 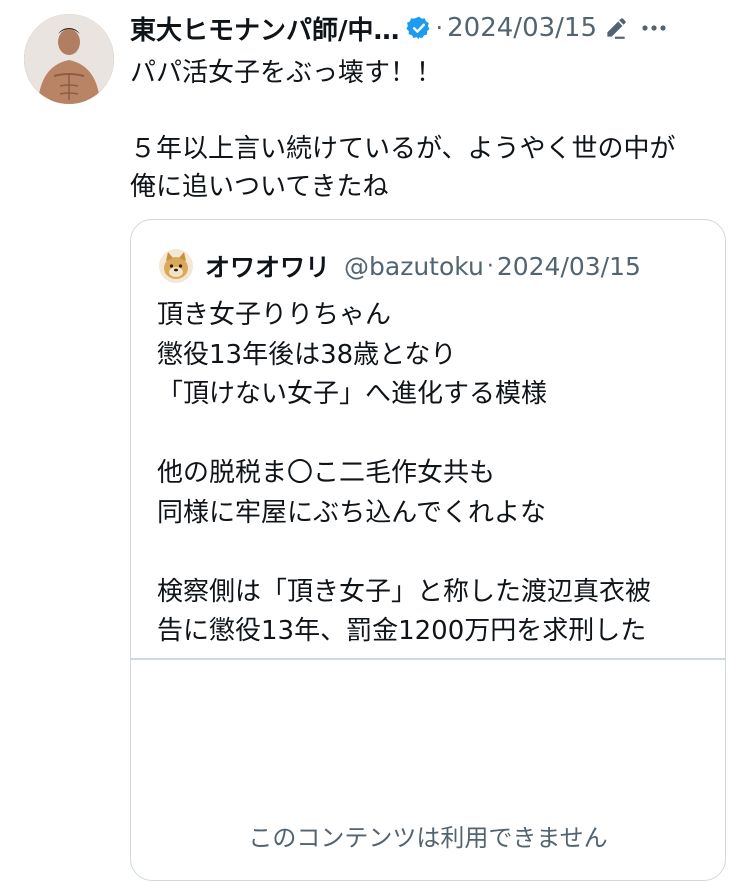 I want to click on quoted-tweet-header: オワオワリ @bazutoku · 2024/03/15, so click(x=400, y=266).